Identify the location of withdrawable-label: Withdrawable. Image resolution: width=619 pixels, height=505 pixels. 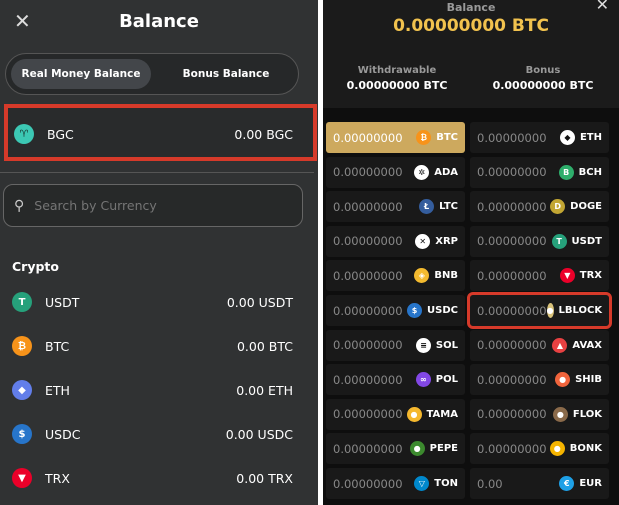
(397, 70).